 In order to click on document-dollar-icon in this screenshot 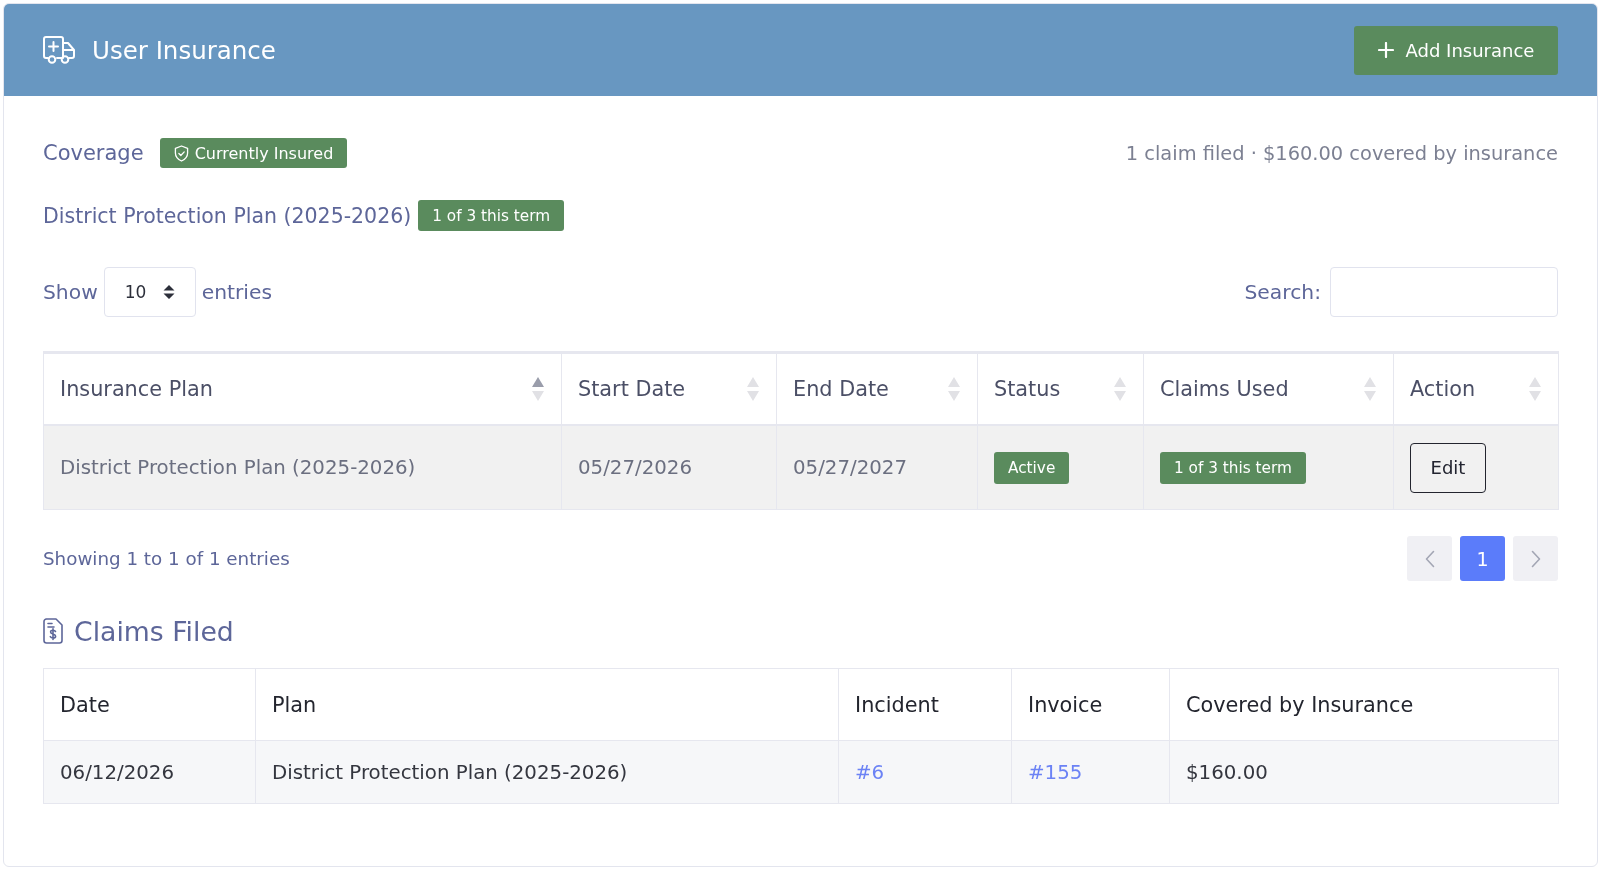, I will do `click(53, 631)`.